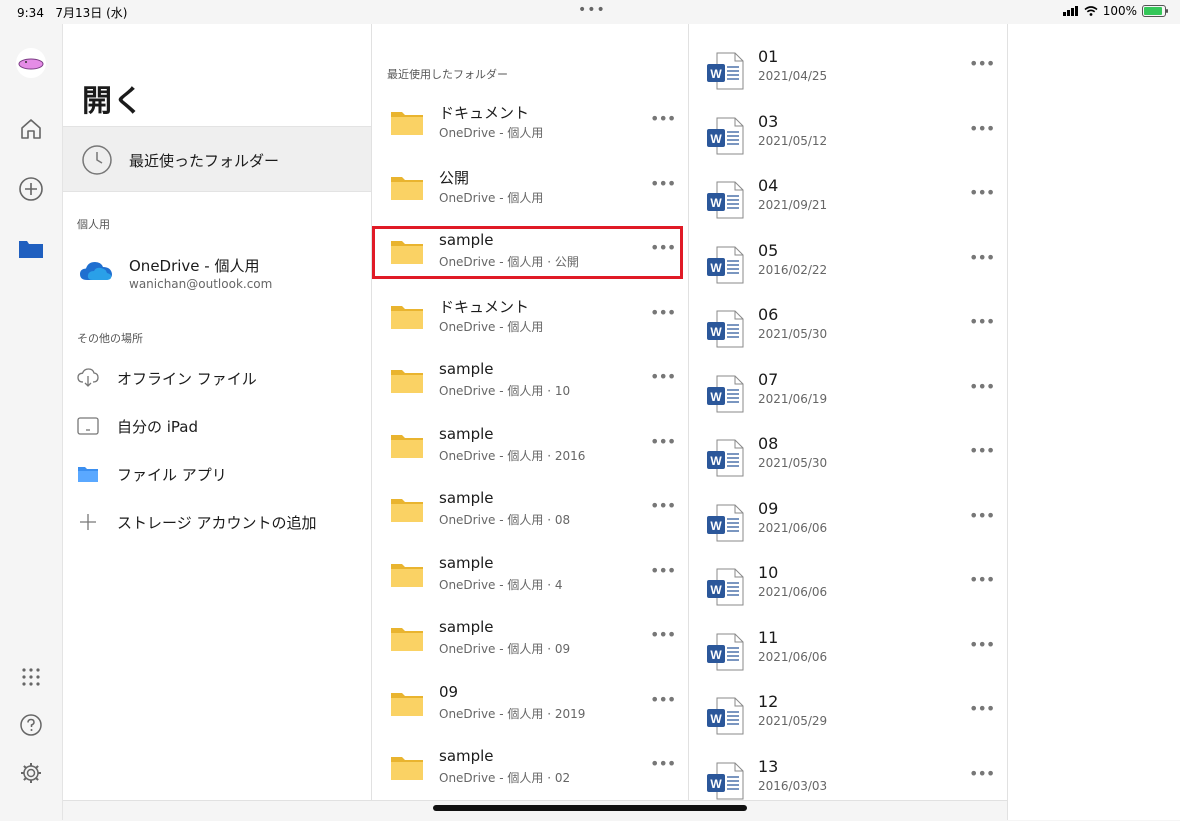  Describe the element at coordinates (848, 198) in the screenshot. I see `document-row: W 04 2021/09/21 •••` at that location.